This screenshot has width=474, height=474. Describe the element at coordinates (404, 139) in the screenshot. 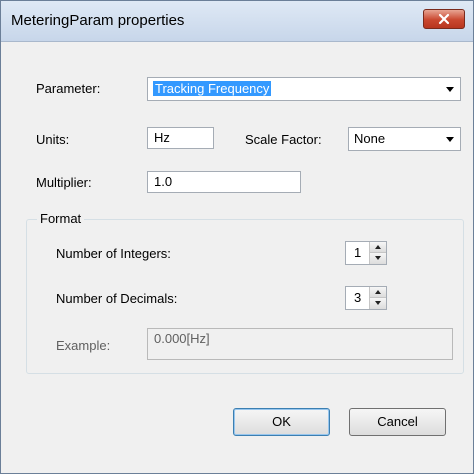

I see `scale-factor-dropdown: None` at that location.